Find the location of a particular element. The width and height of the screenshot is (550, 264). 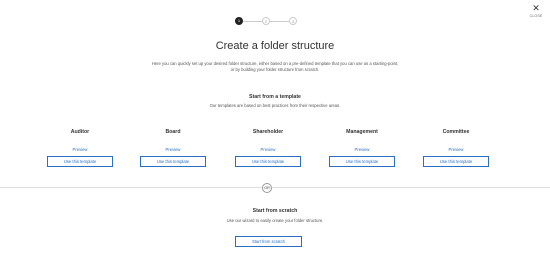

step-2: 2 is located at coordinates (266, 21).